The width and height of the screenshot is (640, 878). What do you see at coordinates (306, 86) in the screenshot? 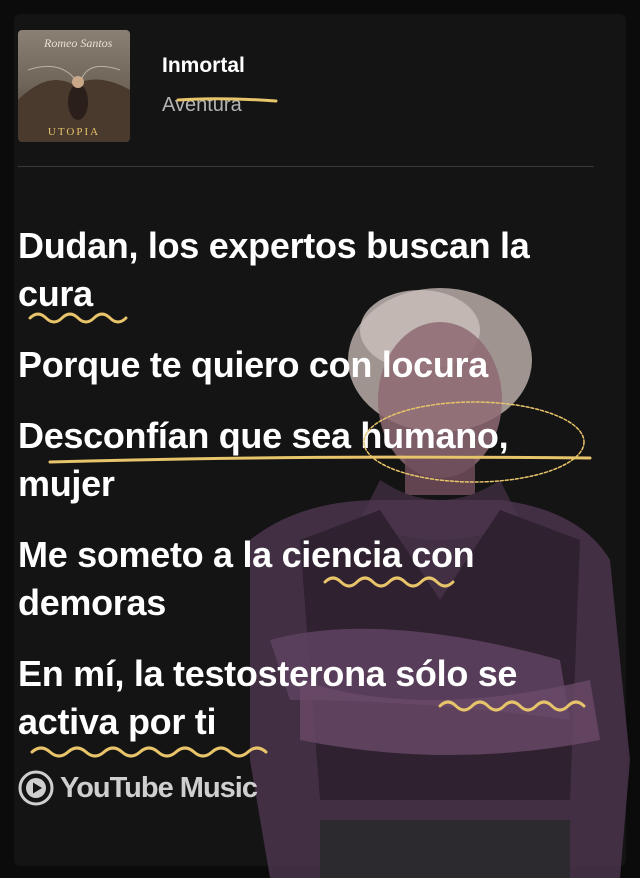
I see `song-header: Romeo Santos UTOPIA Inmortal Aventura` at bounding box center [306, 86].